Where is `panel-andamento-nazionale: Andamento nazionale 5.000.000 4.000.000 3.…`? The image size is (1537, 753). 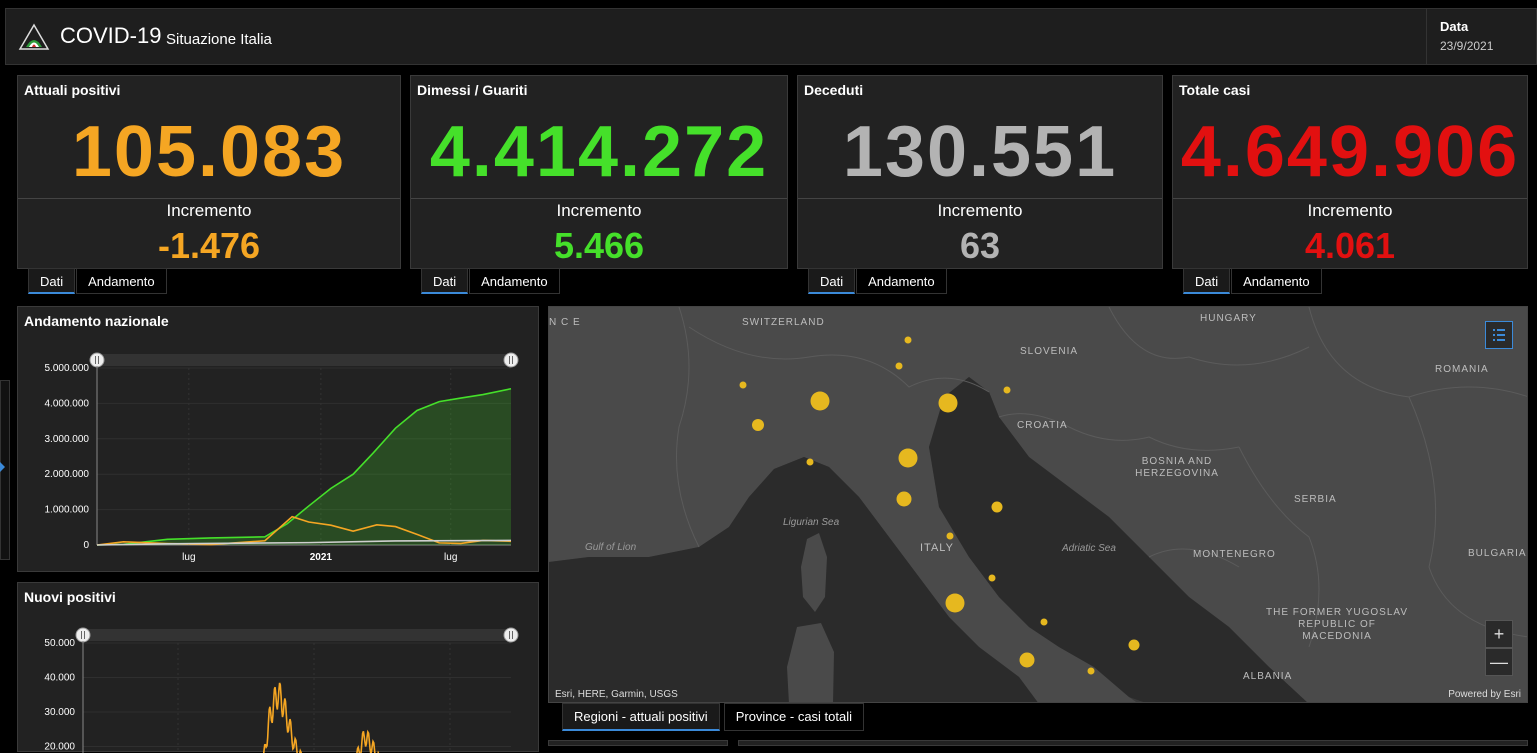 panel-andamento-nazionale: Andamento nazionale 5.000.000 4.000.000 3.… is located at coordinates (278, 439).